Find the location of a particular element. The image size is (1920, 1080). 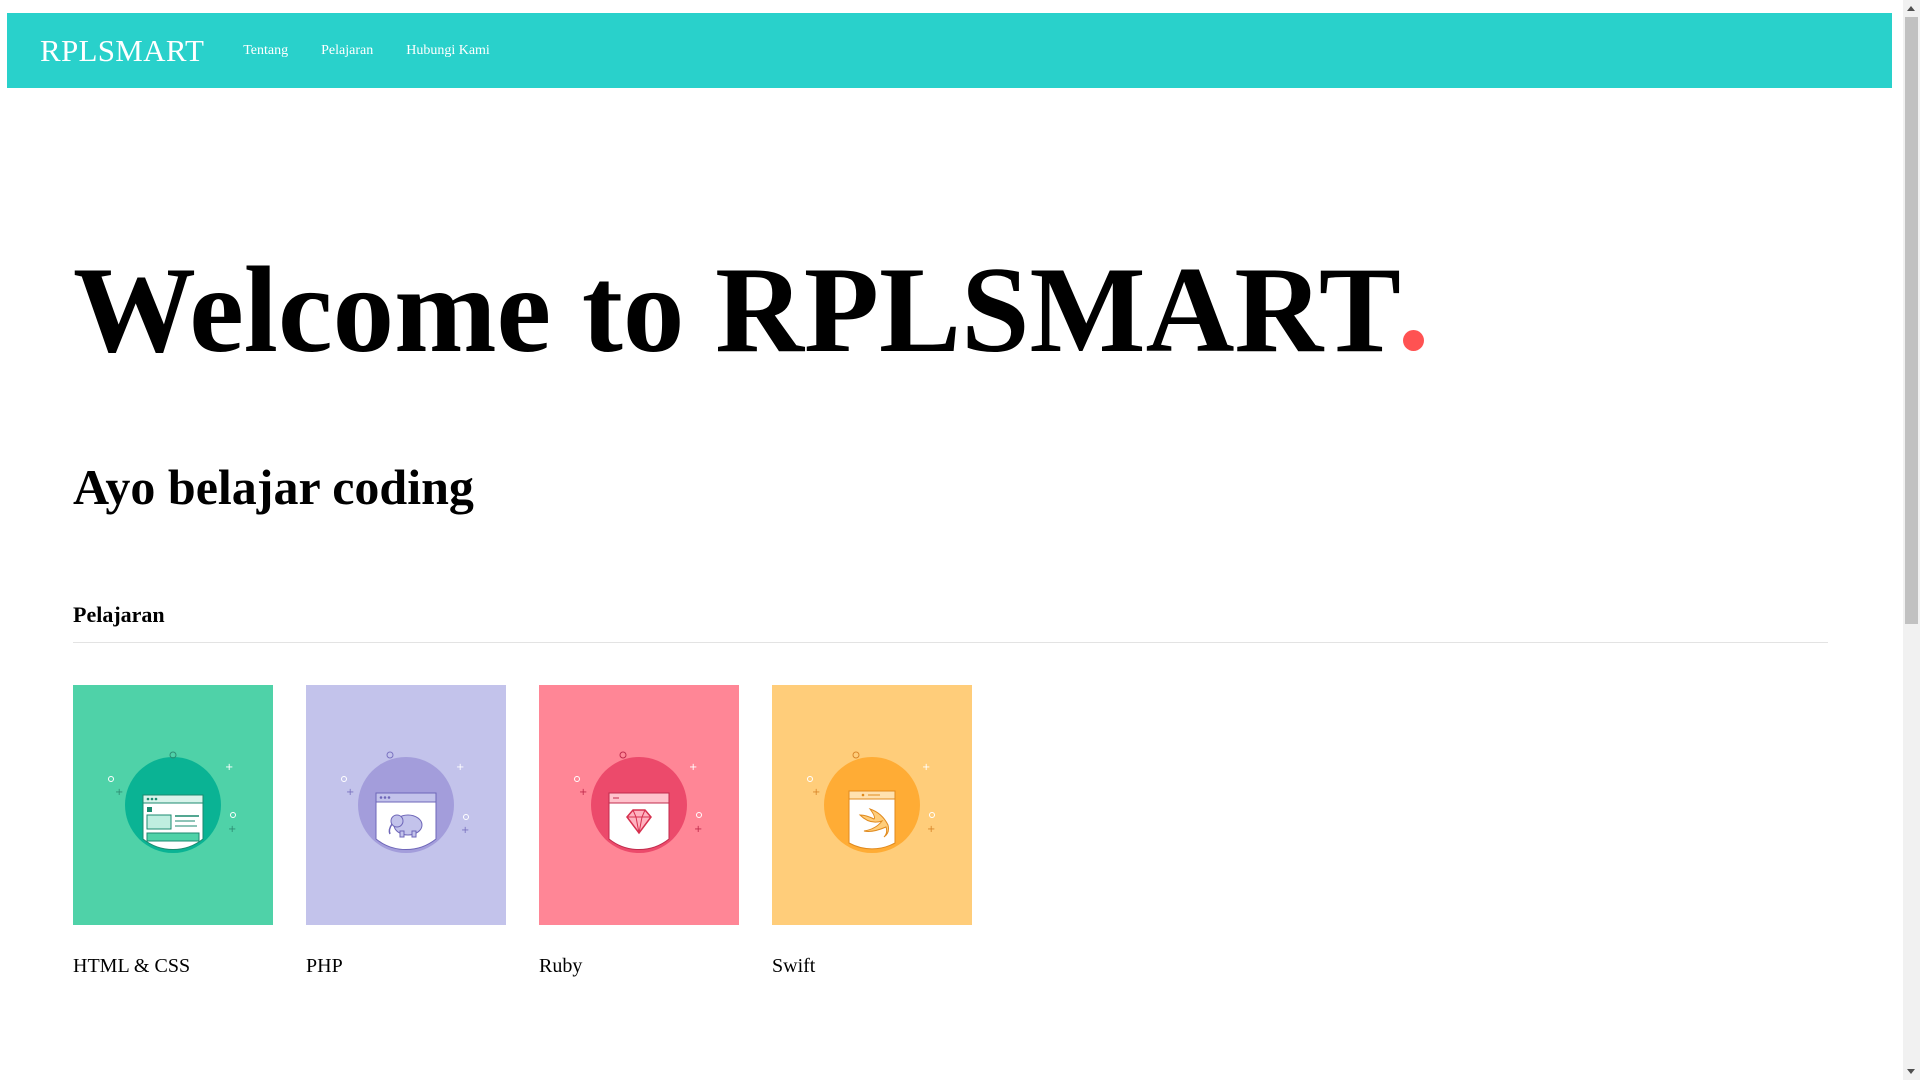

hero-title: Welcome to RPLSMART is located at coordinates (748, 309).